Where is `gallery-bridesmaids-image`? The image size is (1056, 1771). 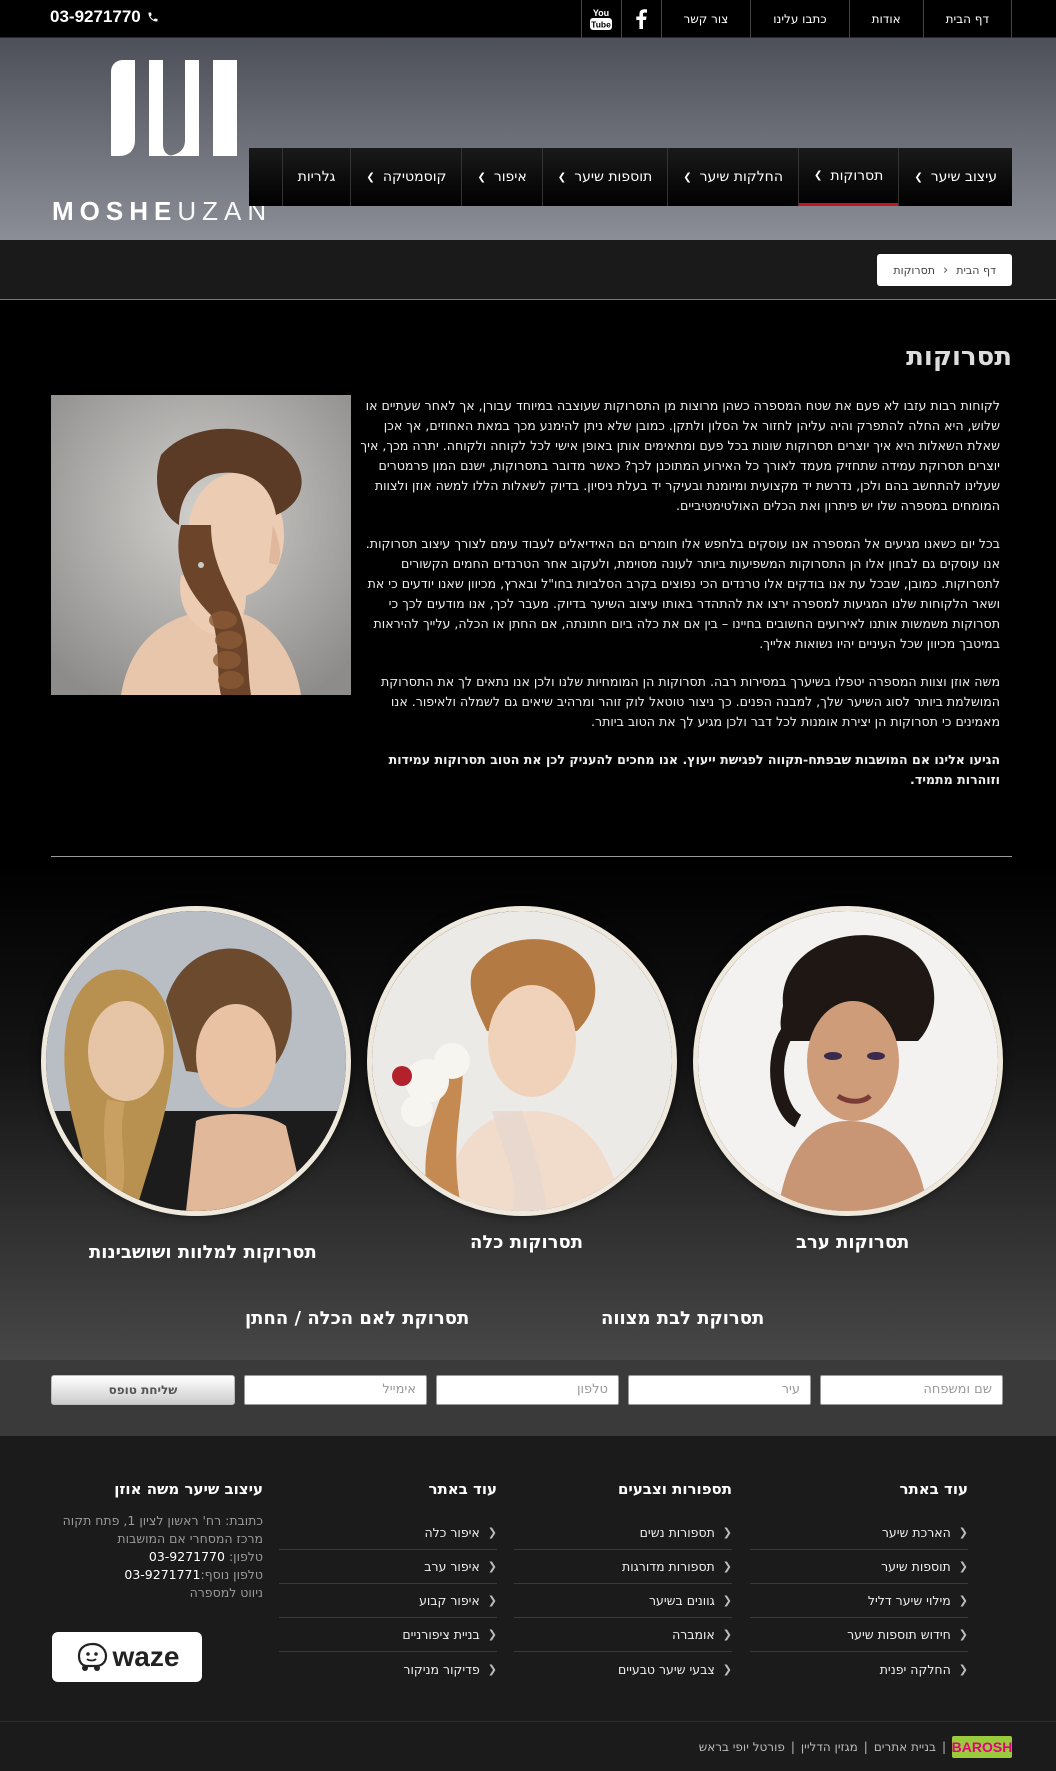 gallery-bridesmaids-image is located at coordinates (196, 1061).